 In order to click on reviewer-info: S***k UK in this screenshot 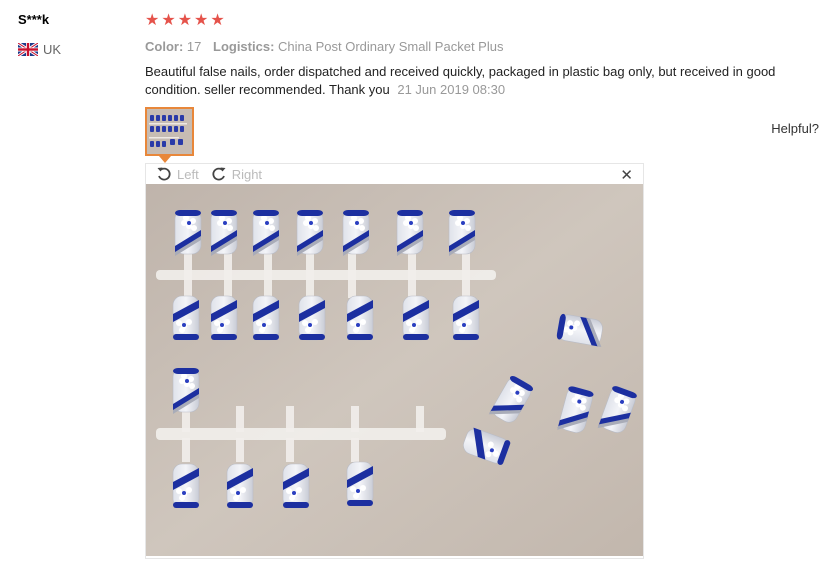, I will do `click(73, 34)`.